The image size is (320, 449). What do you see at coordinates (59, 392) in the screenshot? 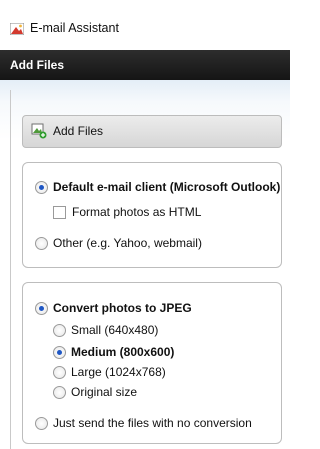
I see `size-original-radio` at bounding box center [59, 392].